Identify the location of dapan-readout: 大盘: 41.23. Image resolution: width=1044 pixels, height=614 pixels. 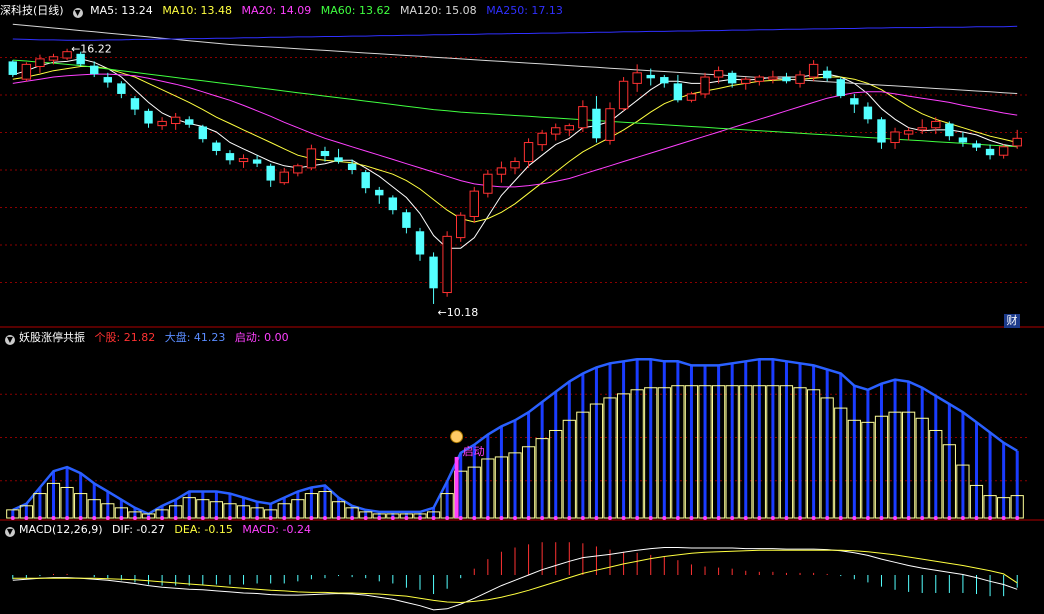
(195, 337).